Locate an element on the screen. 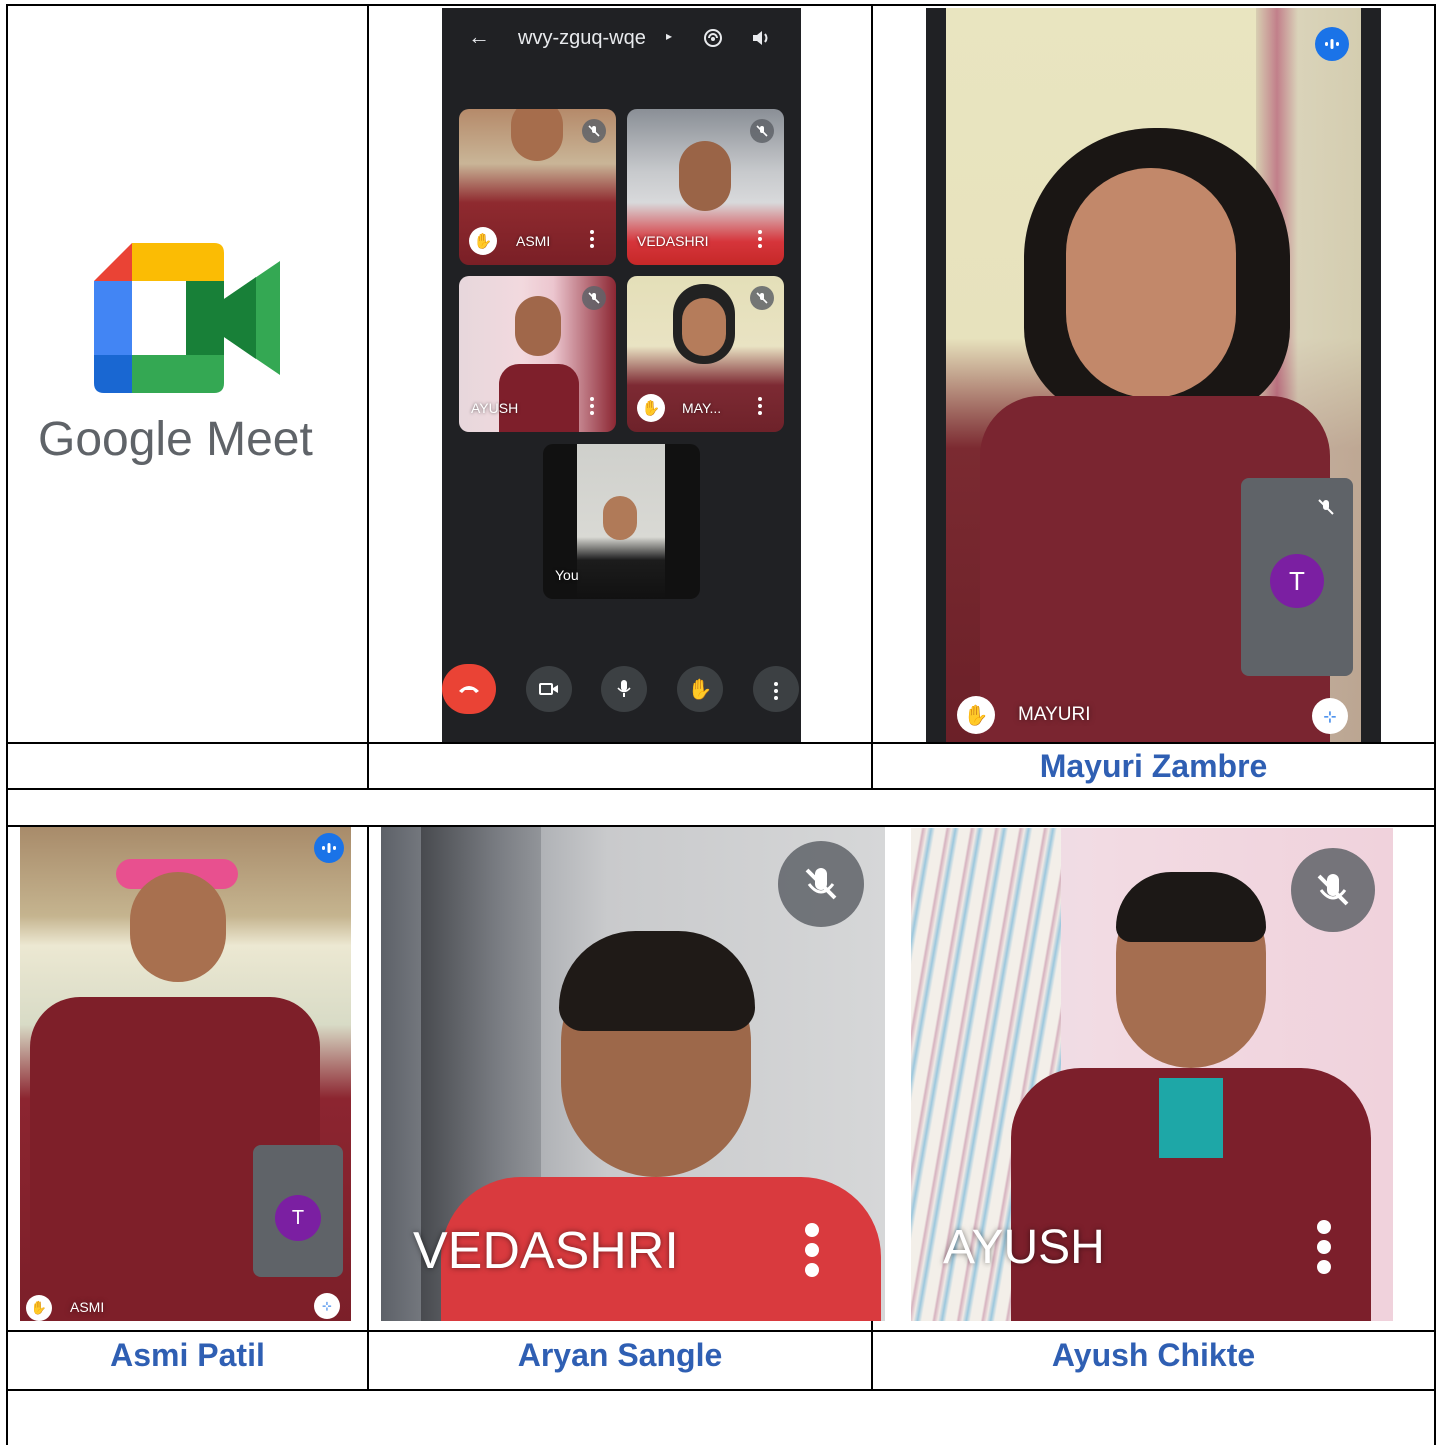 The height and width of the screenshot is (1445, 1442). ayush-video-screen: AYUSH is located at coordinates (1152, 1074).